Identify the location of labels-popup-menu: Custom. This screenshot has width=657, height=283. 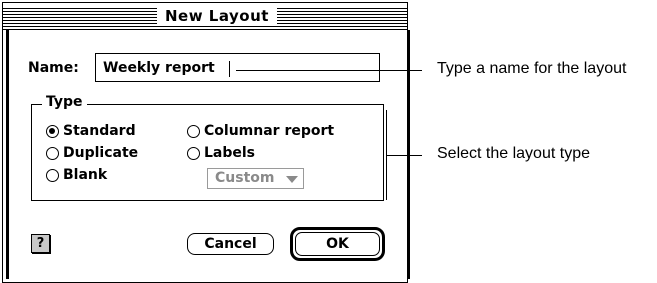
(255, 178).